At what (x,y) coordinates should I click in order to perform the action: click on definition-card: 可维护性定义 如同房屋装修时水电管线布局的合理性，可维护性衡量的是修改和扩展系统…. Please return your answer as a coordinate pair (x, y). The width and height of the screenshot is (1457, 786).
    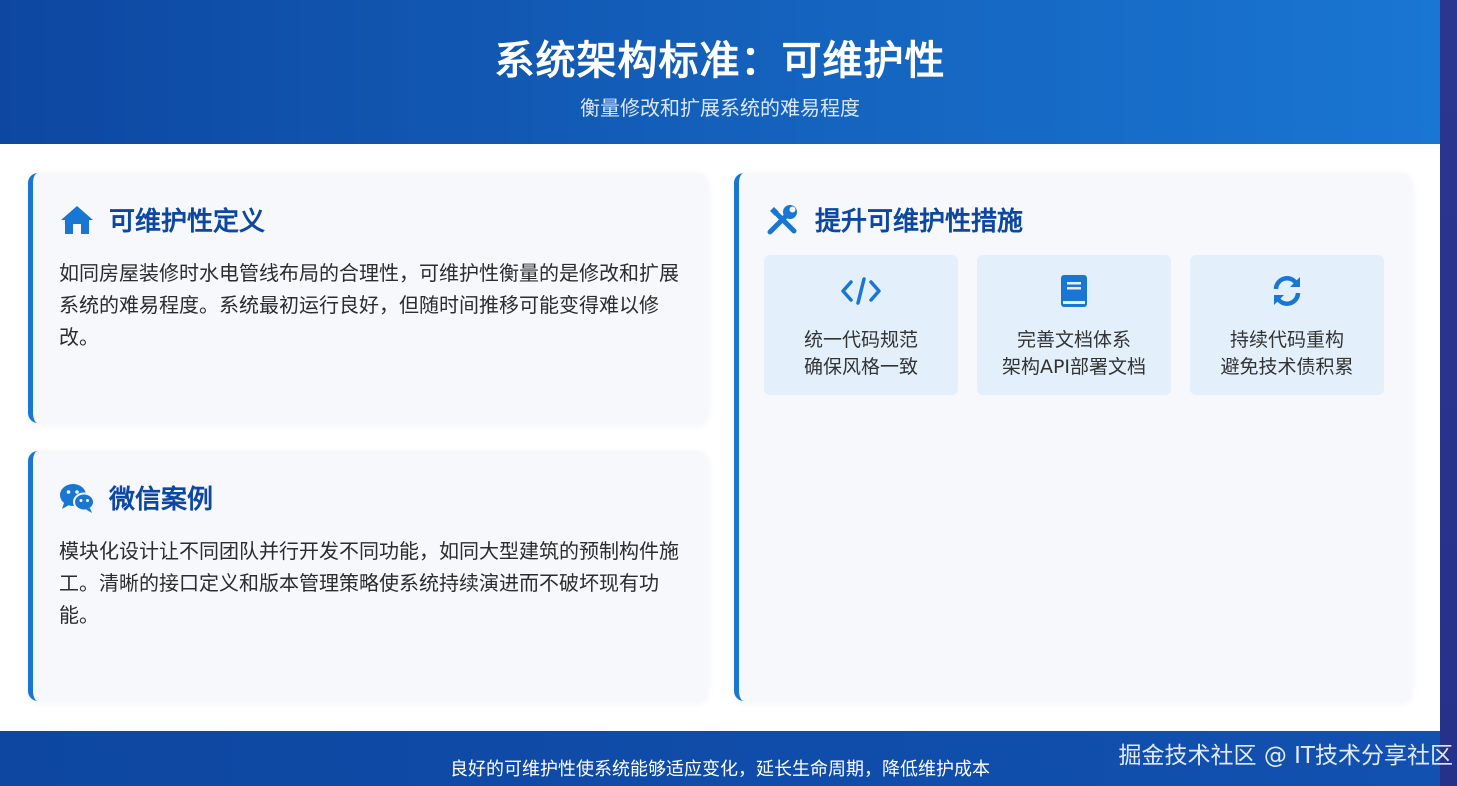
    Looking at the image, I should click on (368, 298).